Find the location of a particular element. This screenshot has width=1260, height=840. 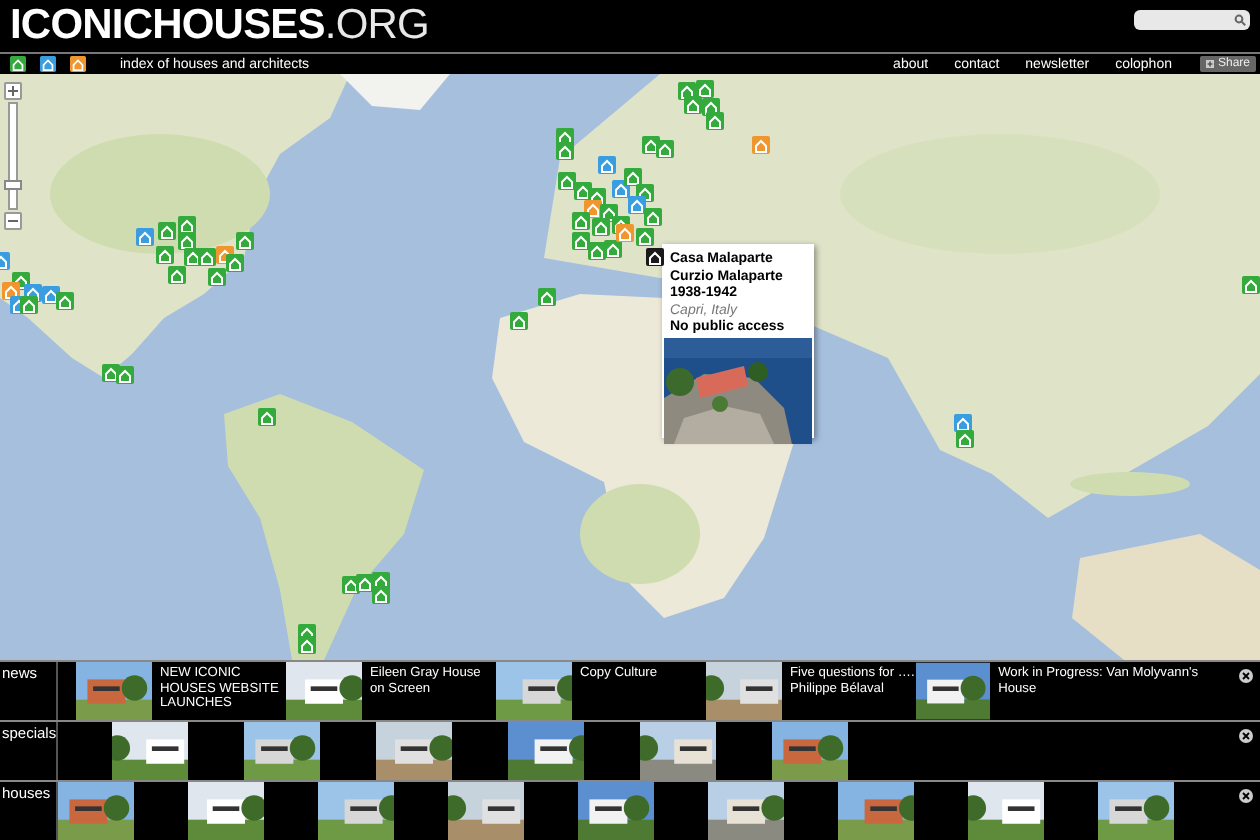

search-icon is located at coordinates (1240, 20).